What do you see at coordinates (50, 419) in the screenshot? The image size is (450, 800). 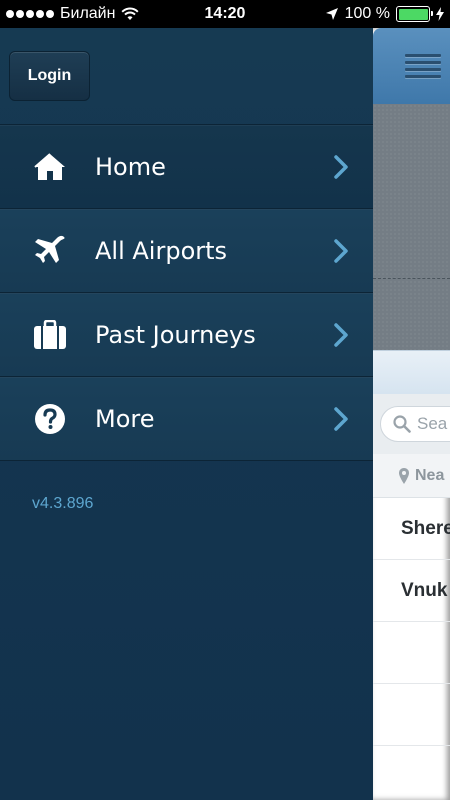 I see `question-icon` at bounding box center [50, 419].